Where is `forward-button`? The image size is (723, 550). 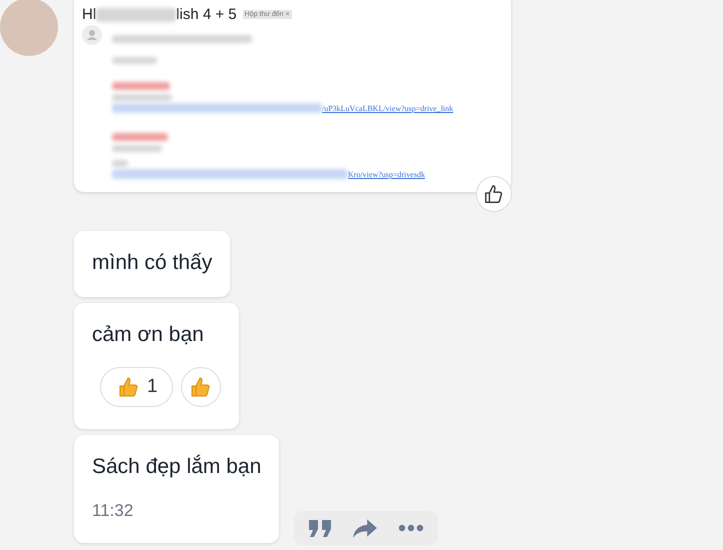 forward-button is located at coordinates (365, 528).